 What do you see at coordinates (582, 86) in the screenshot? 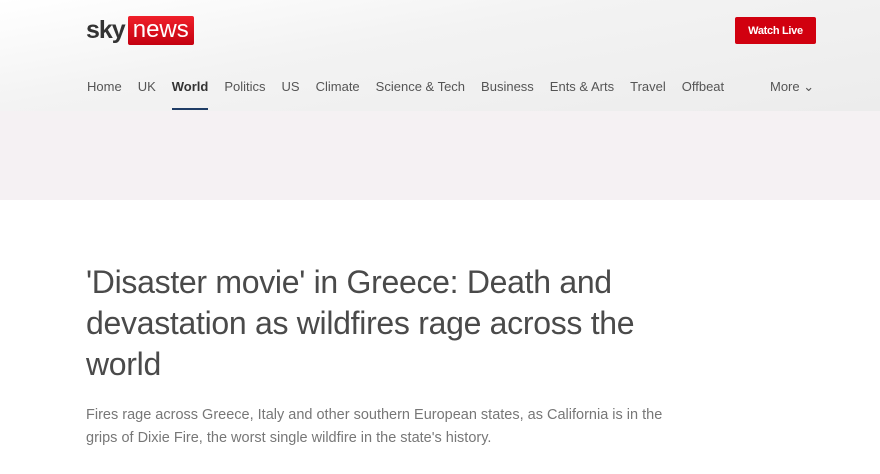
I see `nav-ents-arts: Ents & Arts` at bounding box center [582, 86].